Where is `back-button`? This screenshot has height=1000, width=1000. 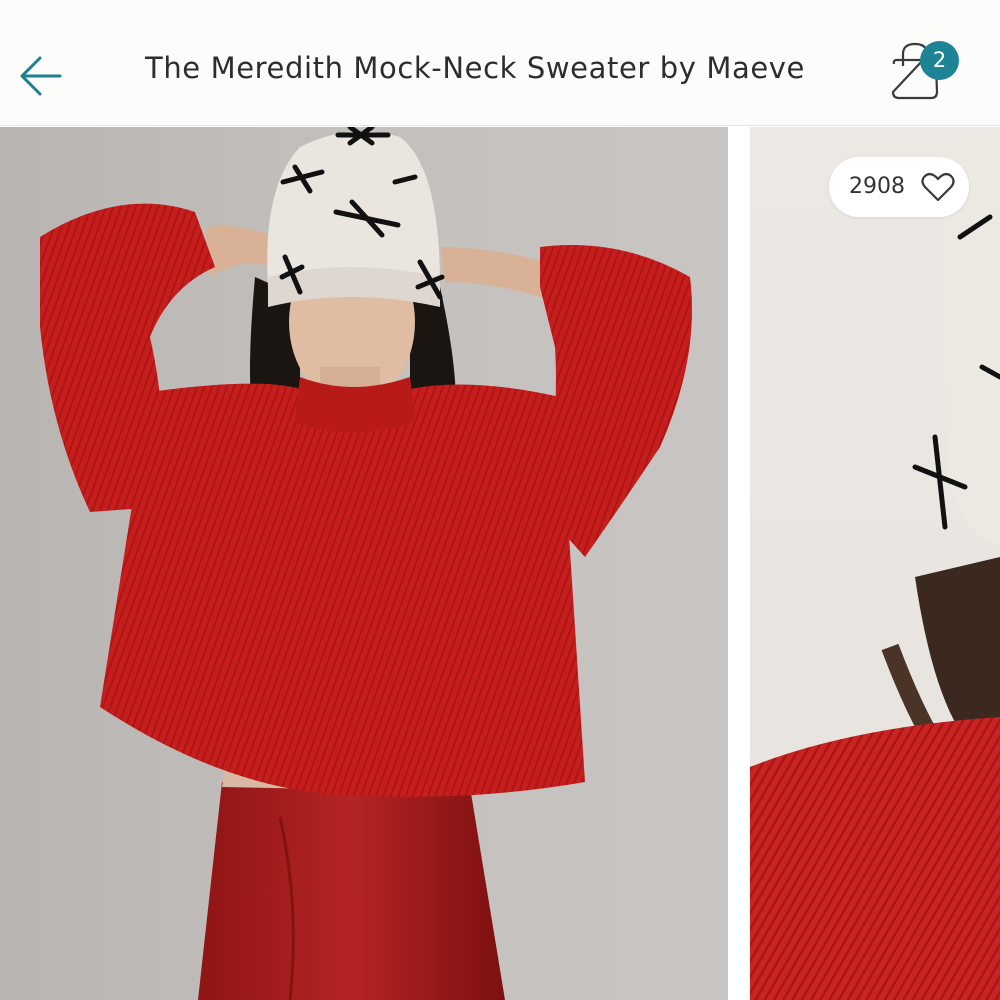
back-button is located at coordinates (42, 76).